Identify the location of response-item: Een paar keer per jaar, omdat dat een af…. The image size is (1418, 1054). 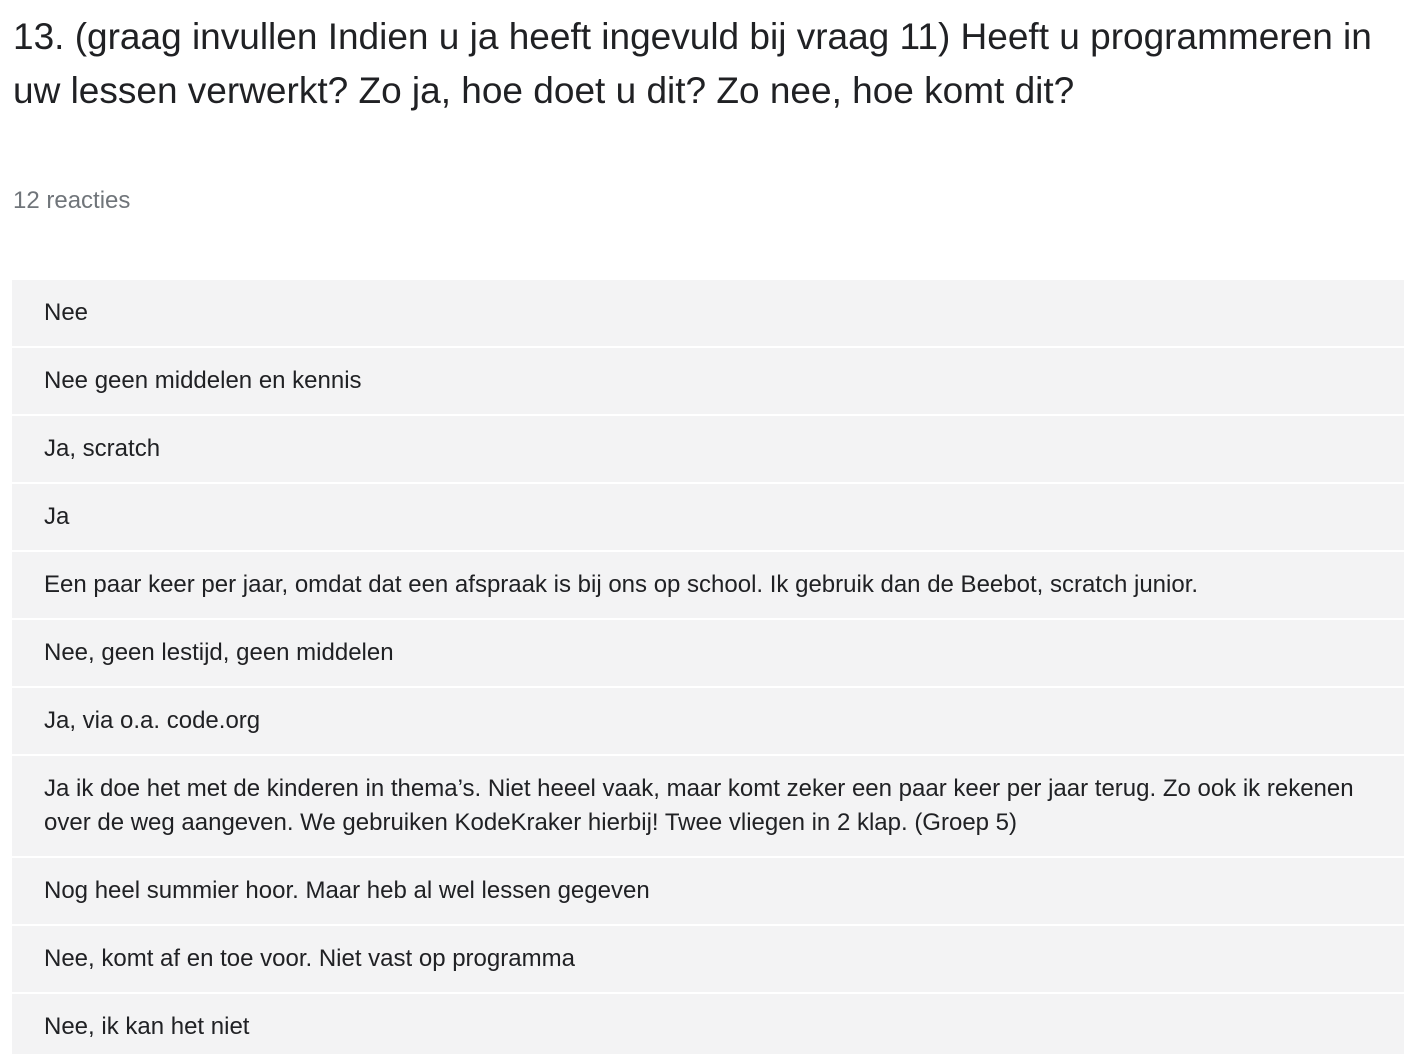
(708, 586).